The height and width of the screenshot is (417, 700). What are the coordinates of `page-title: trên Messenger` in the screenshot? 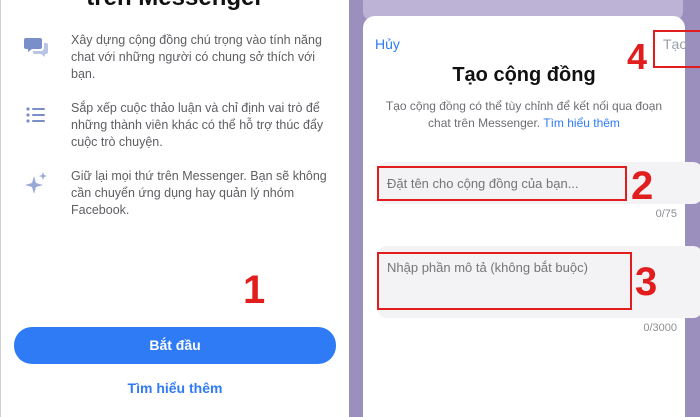 It's located at (175, 6).